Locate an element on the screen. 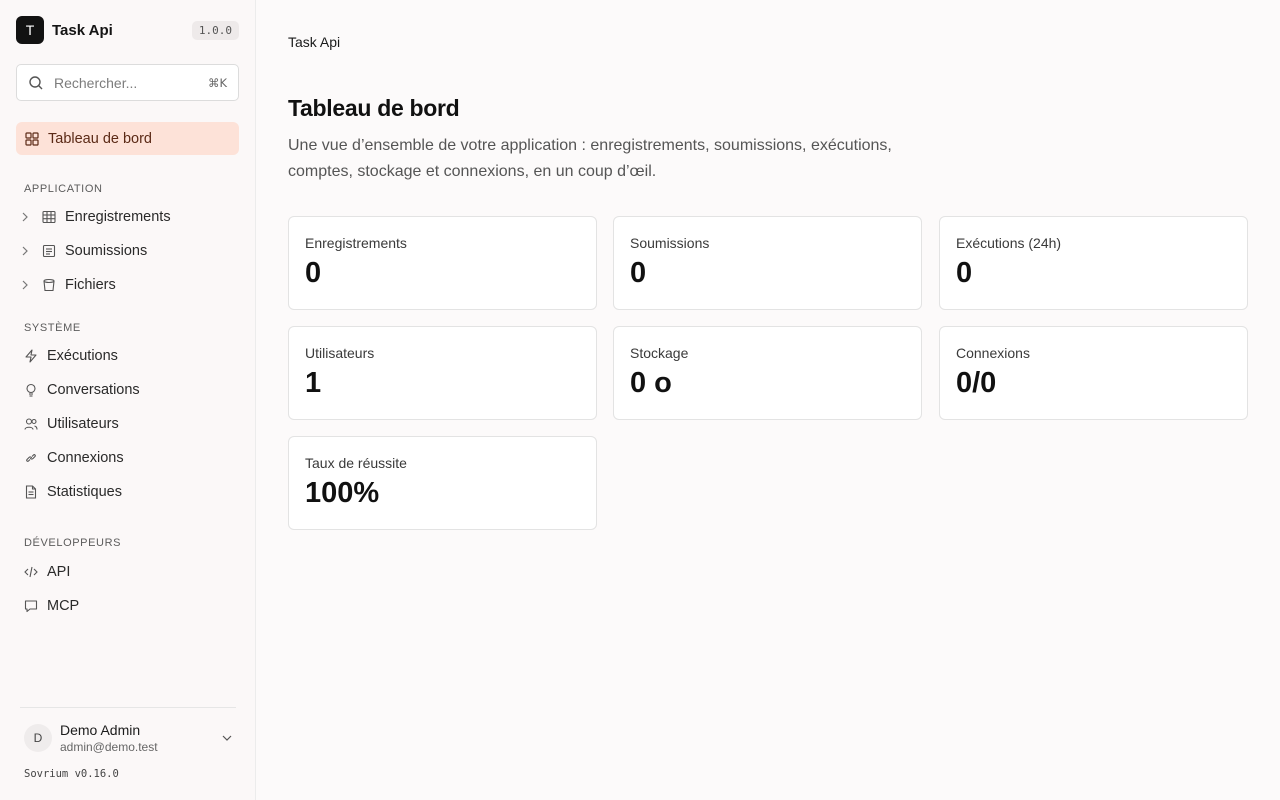  sidebar-item-label: Fichiers is located at coordinates (90, 285).